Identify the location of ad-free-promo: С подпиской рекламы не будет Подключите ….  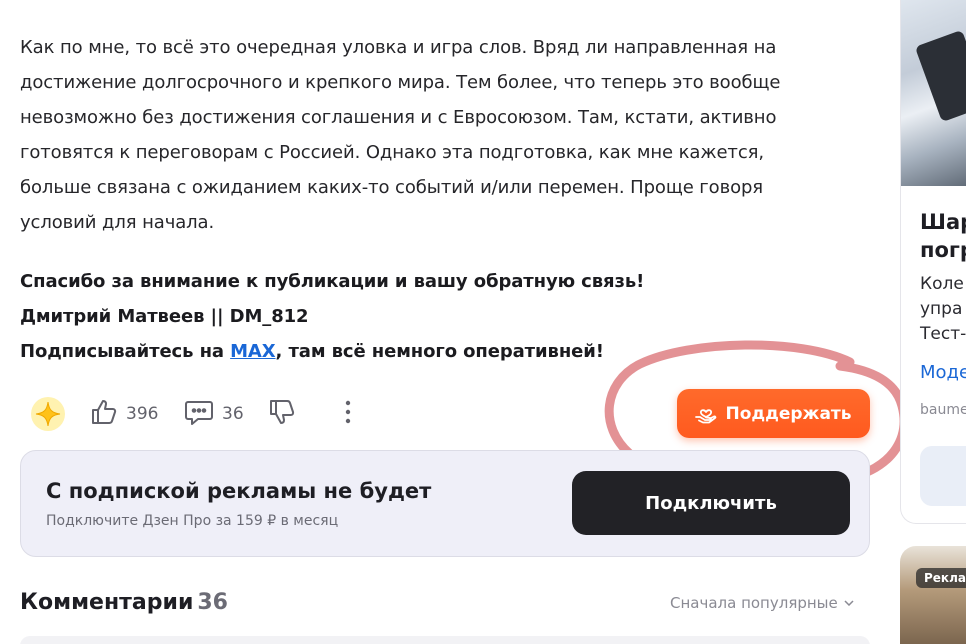
(445, 503).